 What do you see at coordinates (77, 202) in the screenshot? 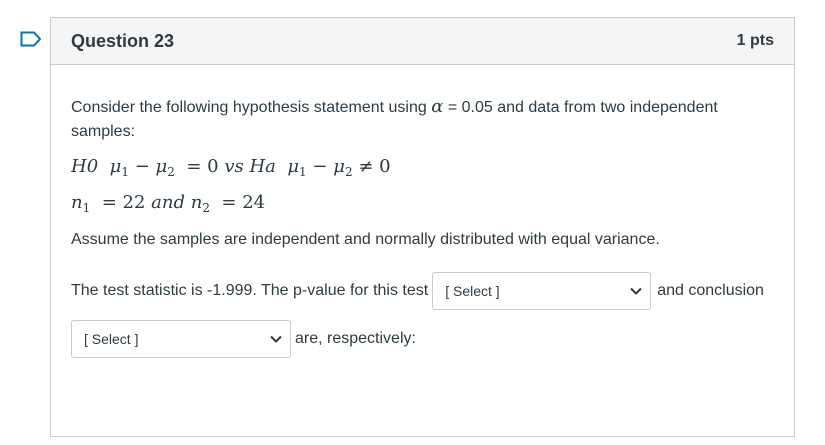
I see `n1: n` at bounding box center [77, 202].